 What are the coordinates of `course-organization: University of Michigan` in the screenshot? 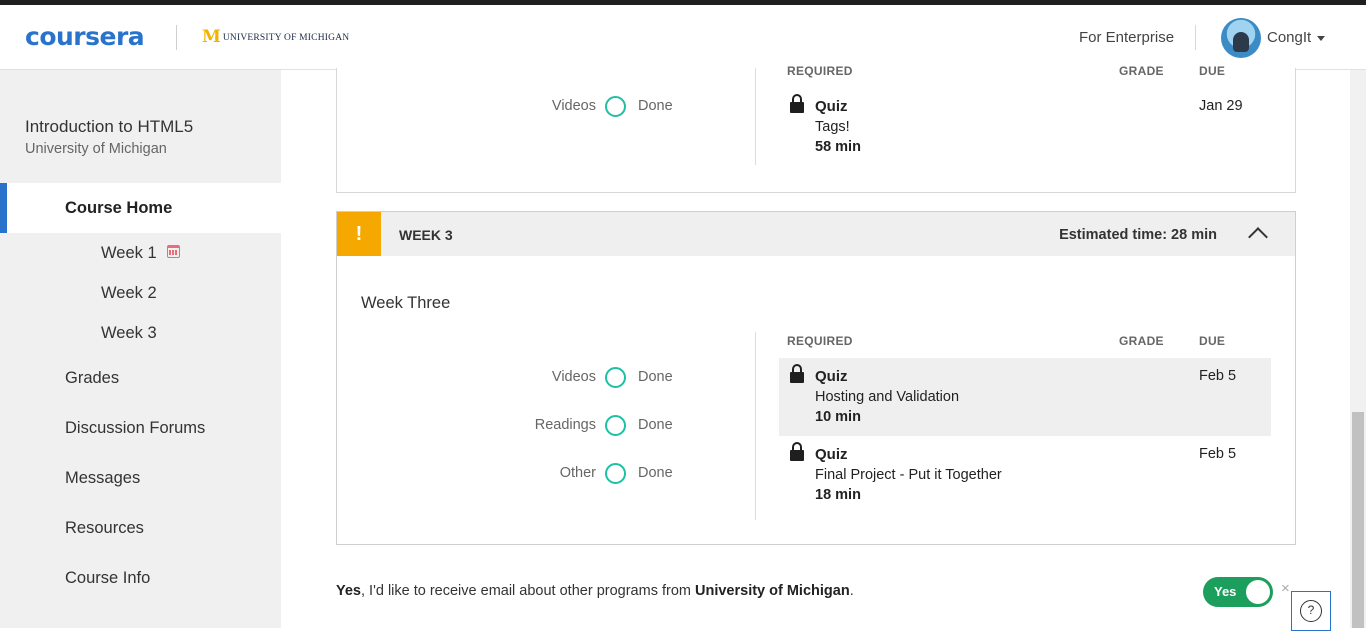 It's located at (96, 149).